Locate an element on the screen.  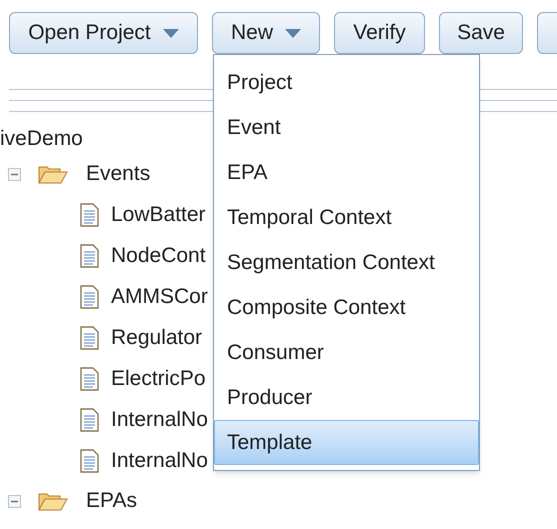
tree-item-label: NodeCont is located at coordinates (158, 256).